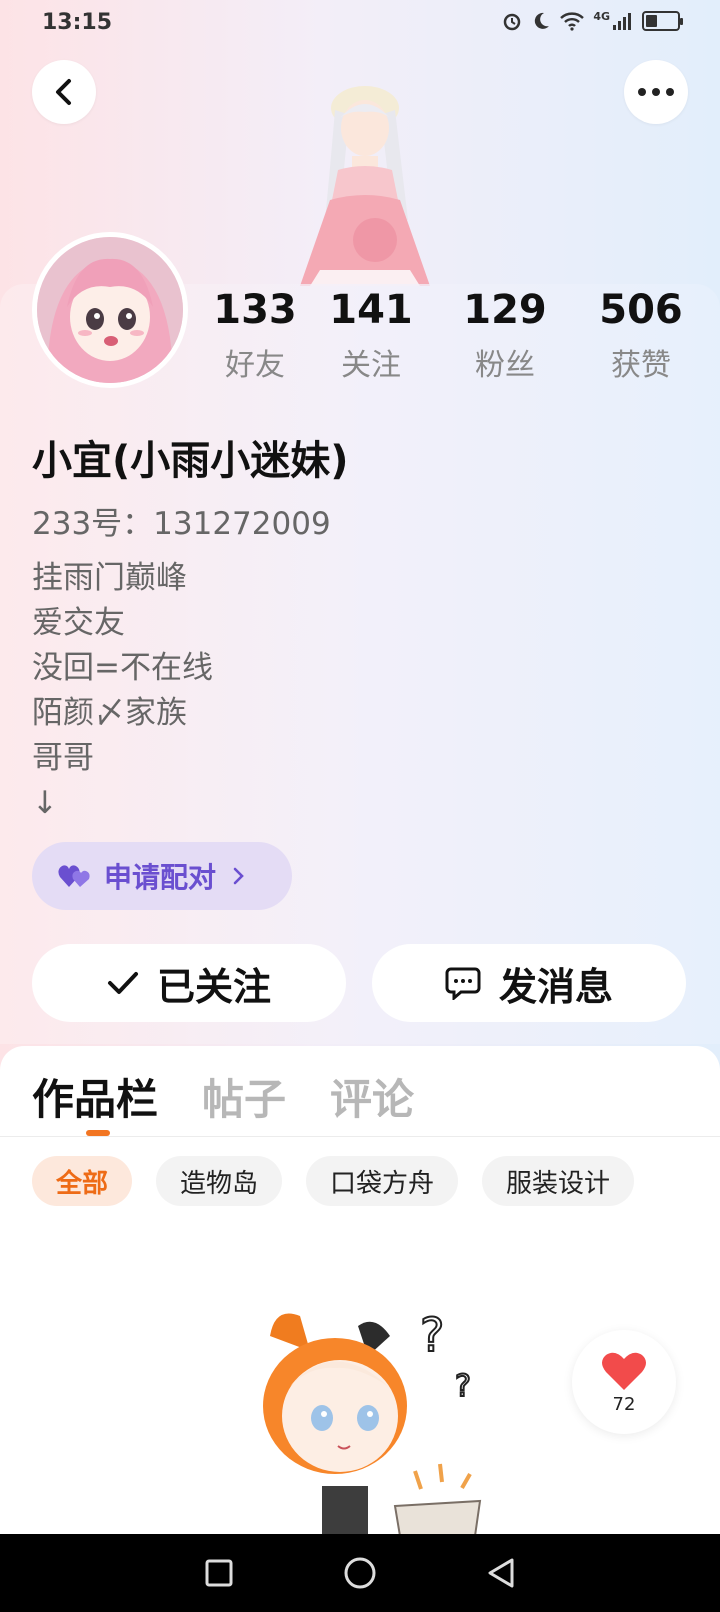 The width and height of the screenshot is (720, 1612). Describe the element at coordinates (555, 986) in the screenshot. I see `send-message-label: 发消息` at that location.